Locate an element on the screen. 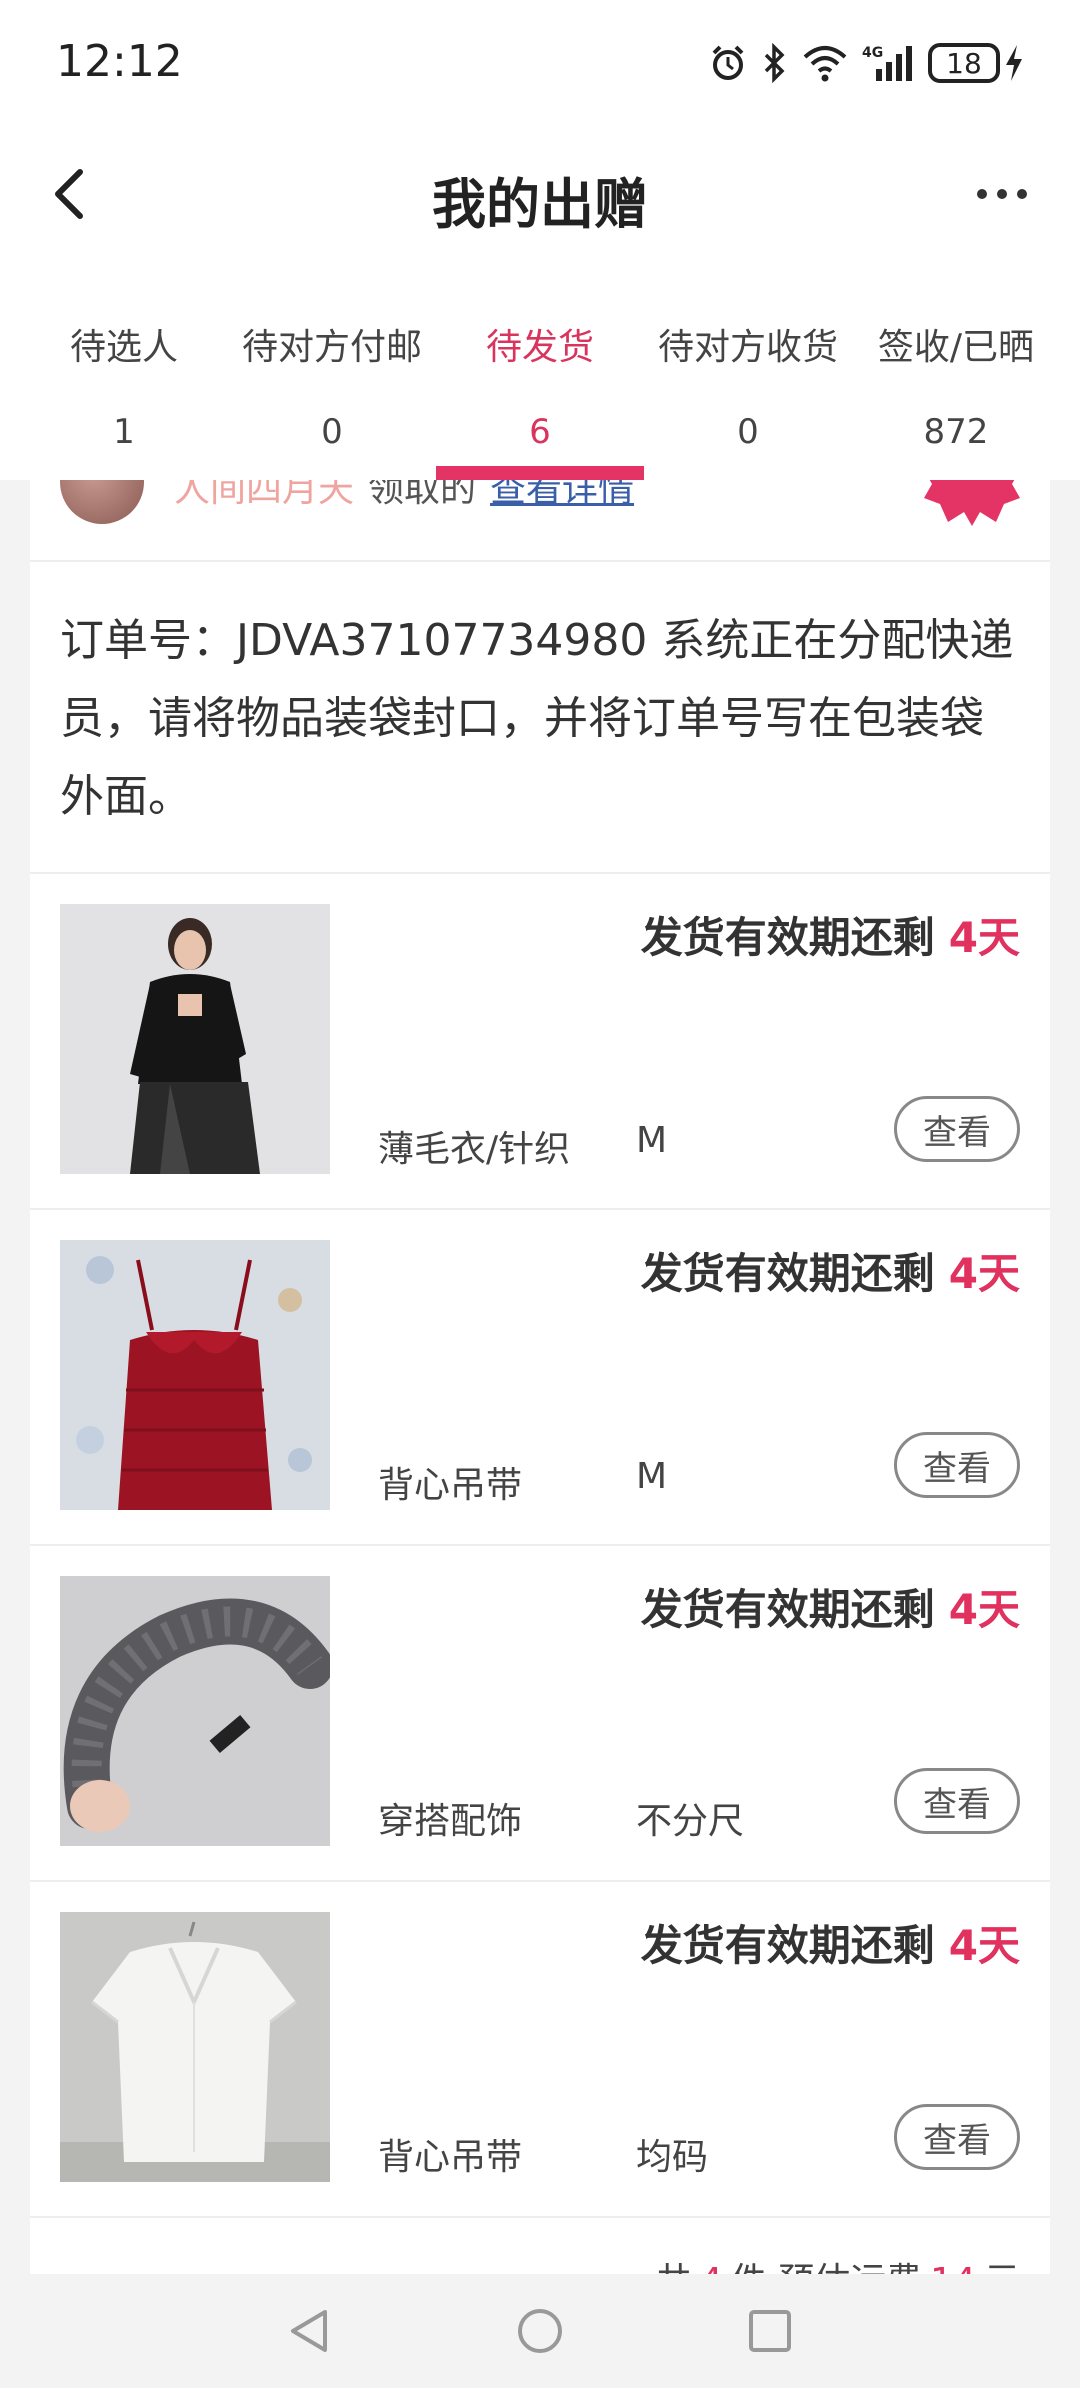 This screenshot has height=2388, width=1080. order-status-tabs: 待选人 1 待对方付邮 0 待发货 6 待对方收货 0 签收/已晒 872 is located at coordinates (540, 385).